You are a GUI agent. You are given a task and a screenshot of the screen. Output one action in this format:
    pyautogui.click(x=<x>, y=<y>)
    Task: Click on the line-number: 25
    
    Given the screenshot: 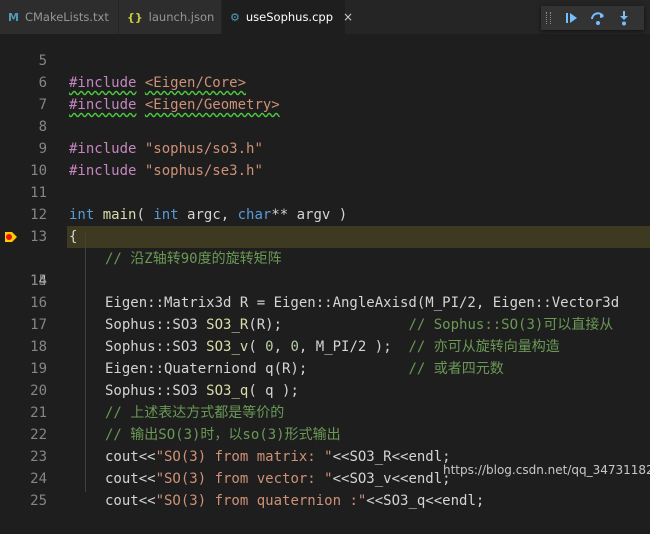 What is the action you would take?
    pyautogui.click(x=38, y=501)
    